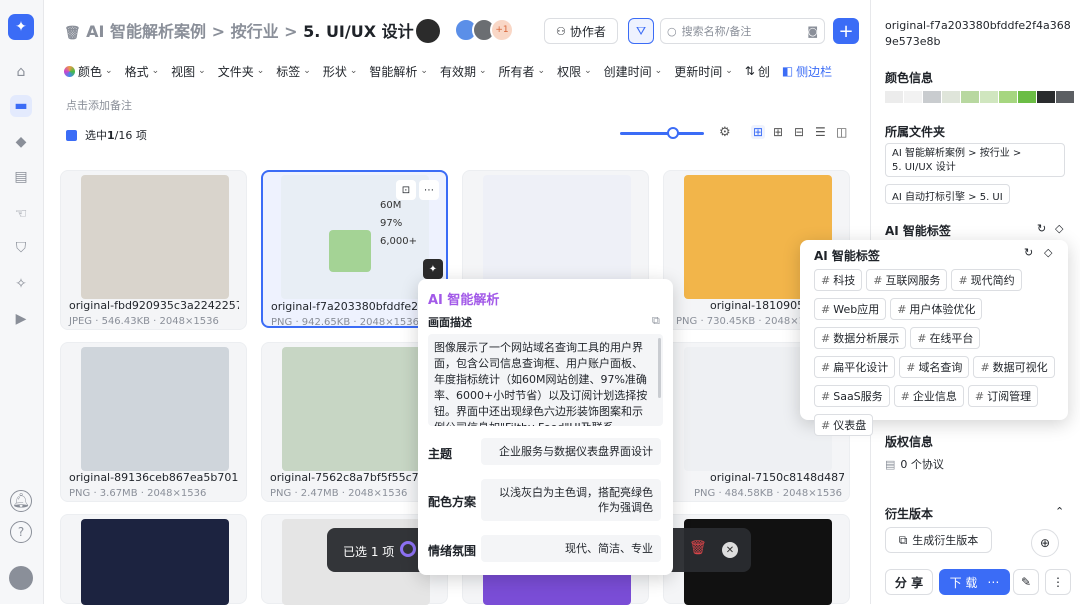 Image resolution: width=1080 pixels, height=605 pixels. Describe the element at coordinates (21, 248) in the screenshot. I see `shield-icon: ⛉` at that location.